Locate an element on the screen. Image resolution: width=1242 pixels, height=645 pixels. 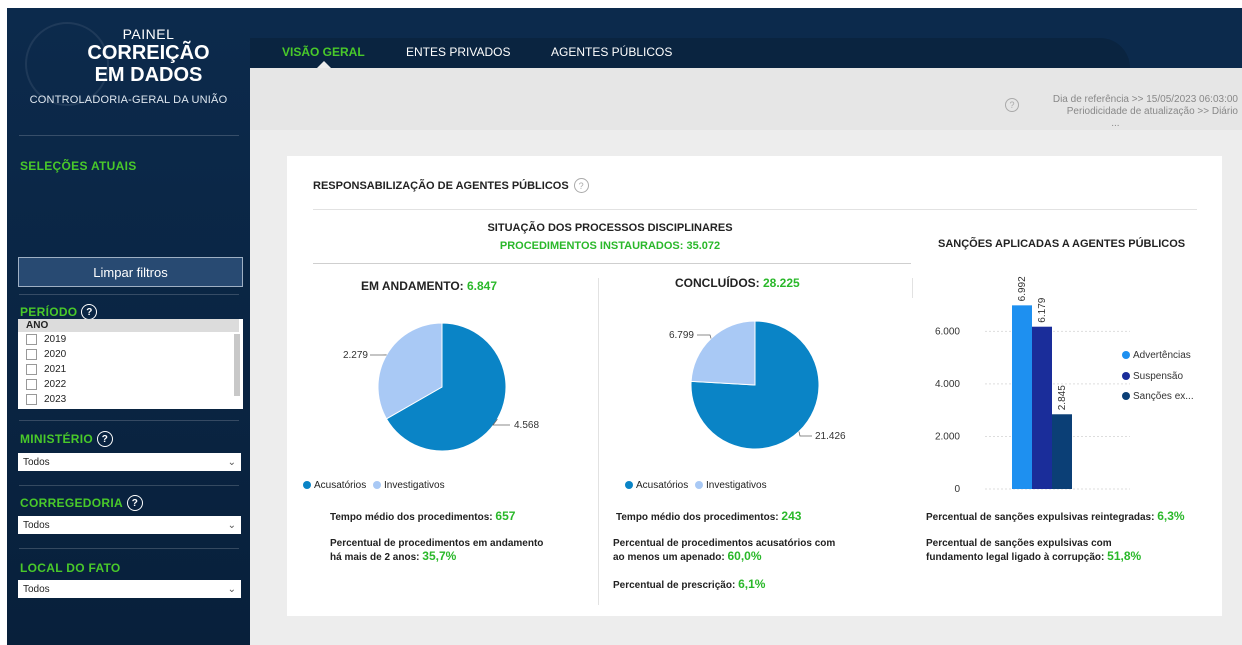
concluidos-prescricao: Percentual de prescrição: 6,1% is located at coordinates (689, 584).